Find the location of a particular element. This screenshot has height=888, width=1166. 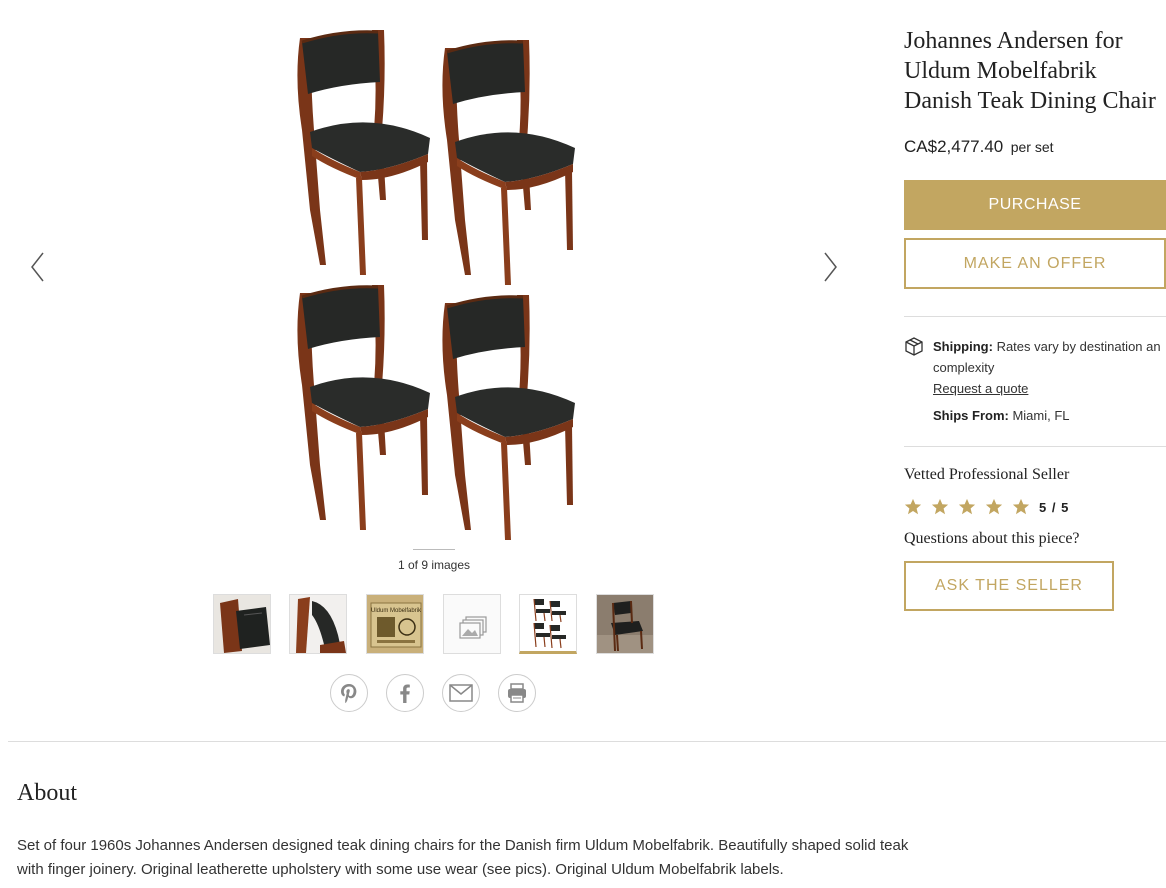

request-a-quote-link: Request a quote is located at coordinates (980, 388).